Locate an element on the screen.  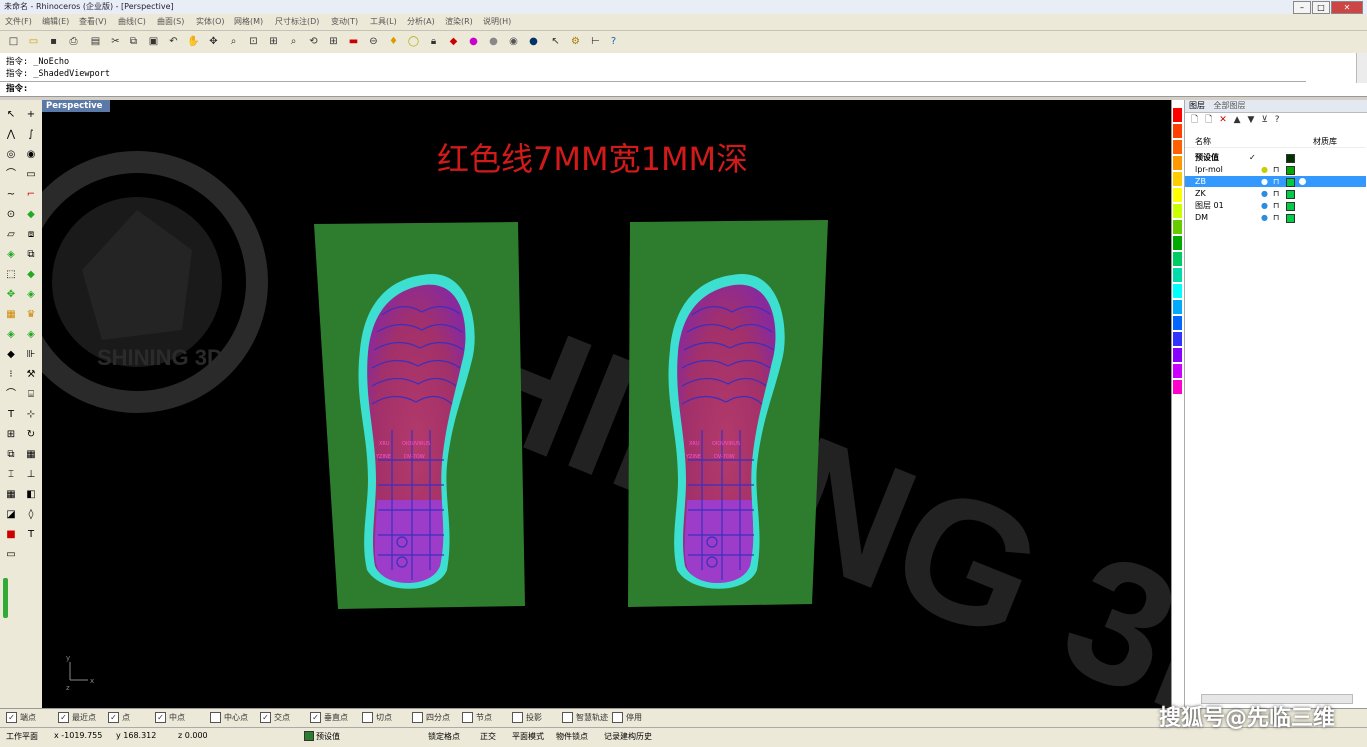
open-file-icon: ▭ is located at coordinates (33, 41).